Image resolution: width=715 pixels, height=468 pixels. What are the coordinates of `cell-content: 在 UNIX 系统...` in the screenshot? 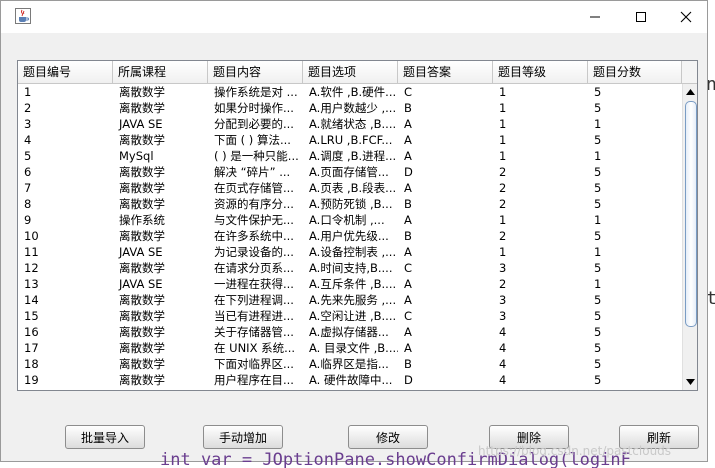 It's located at (255, 348).